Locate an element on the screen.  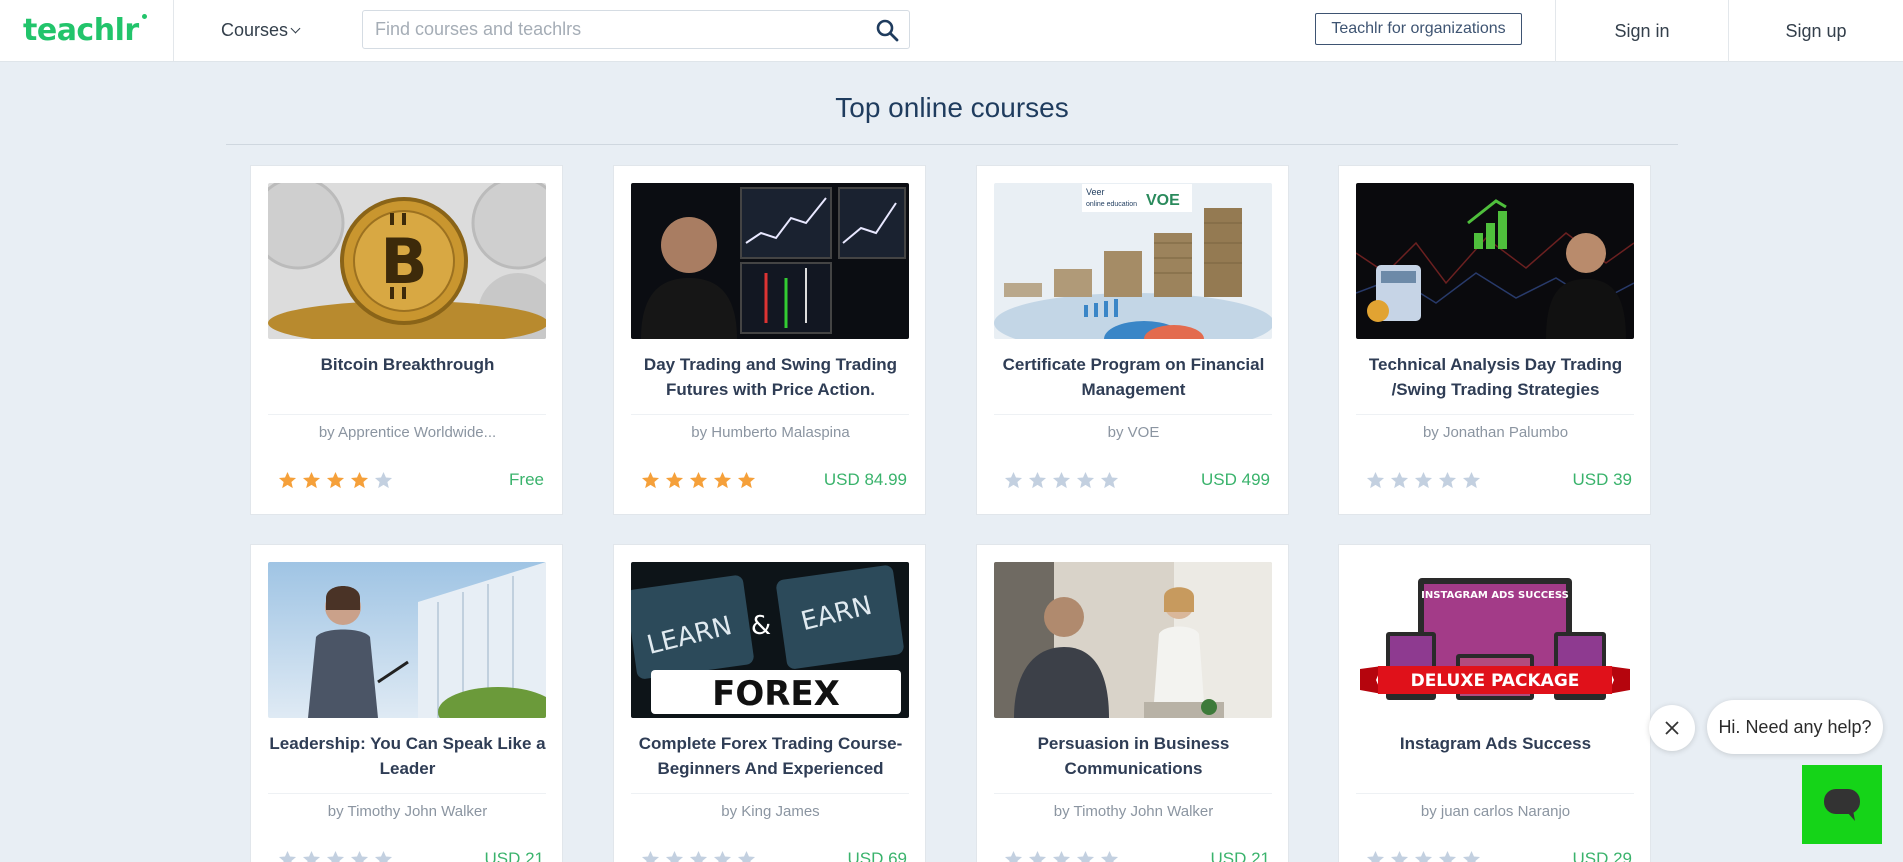
course-price: USD 84.99 is located at coordinates (865, 479).